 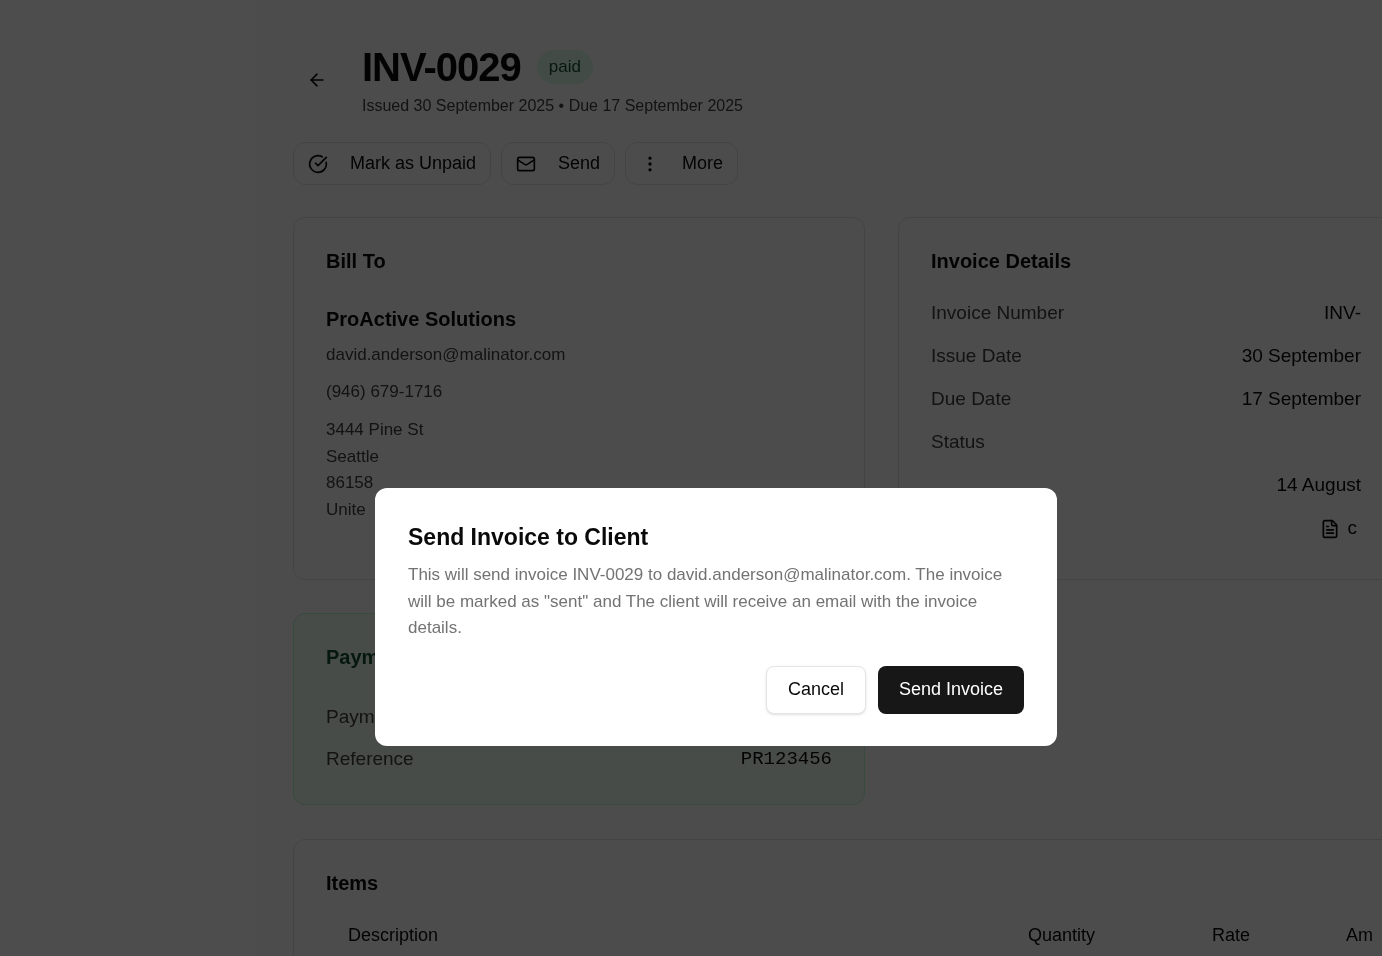 I want to click on address-line: Seattle, so click(x=353, y=456).